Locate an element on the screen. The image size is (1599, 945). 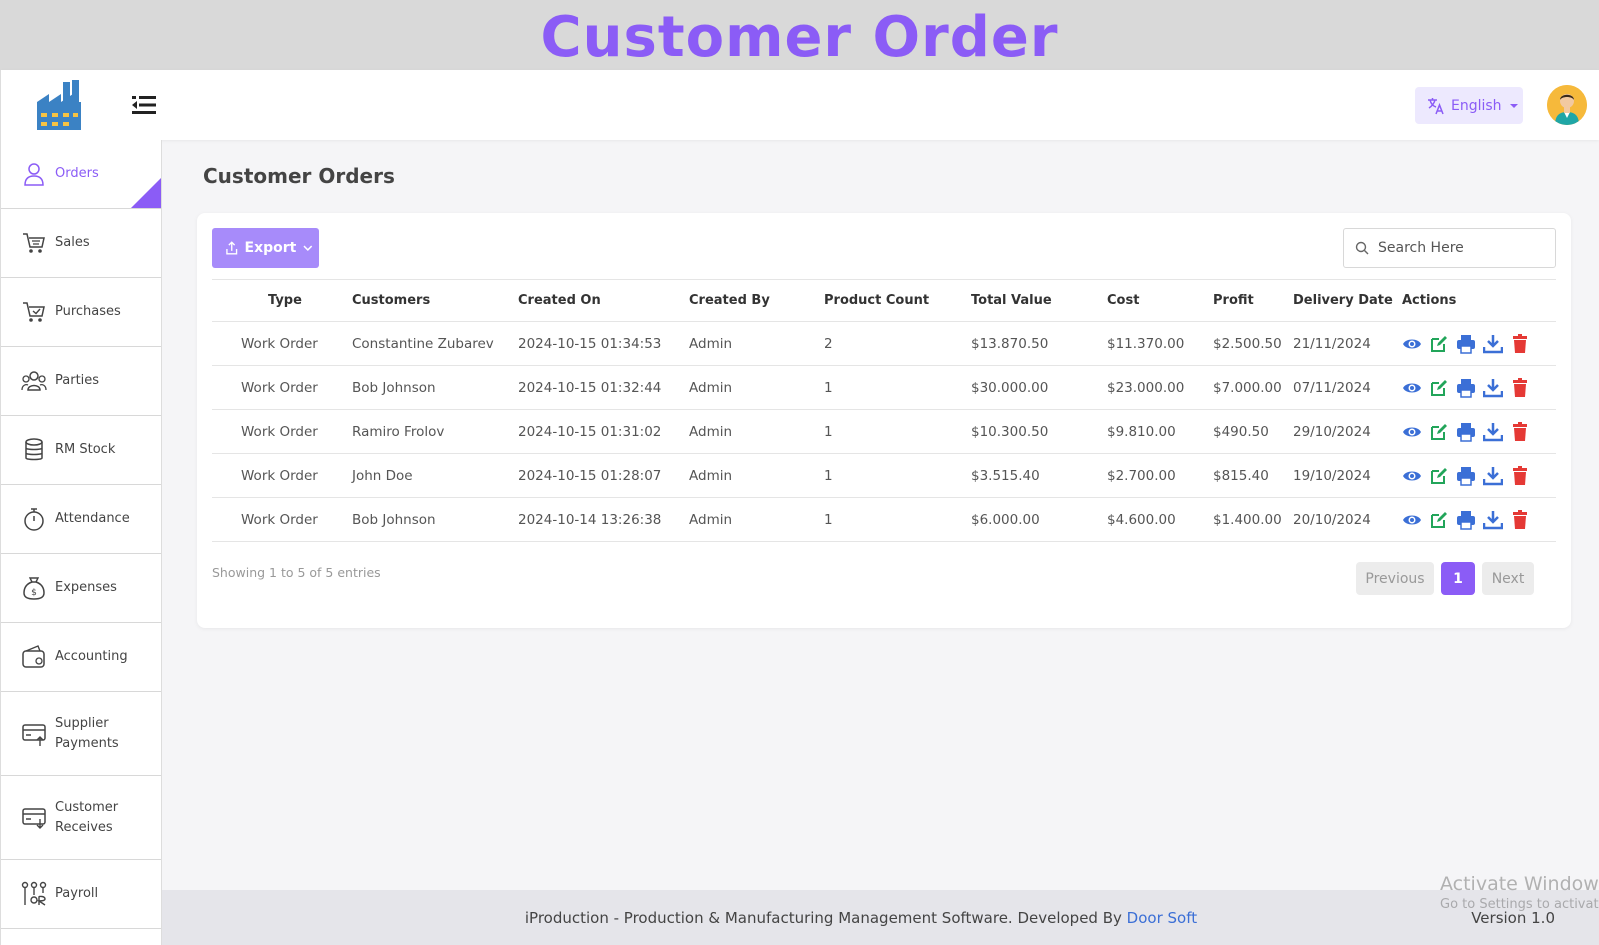
door-soft-link: Door Soft is located at coordinates (1162, 918).